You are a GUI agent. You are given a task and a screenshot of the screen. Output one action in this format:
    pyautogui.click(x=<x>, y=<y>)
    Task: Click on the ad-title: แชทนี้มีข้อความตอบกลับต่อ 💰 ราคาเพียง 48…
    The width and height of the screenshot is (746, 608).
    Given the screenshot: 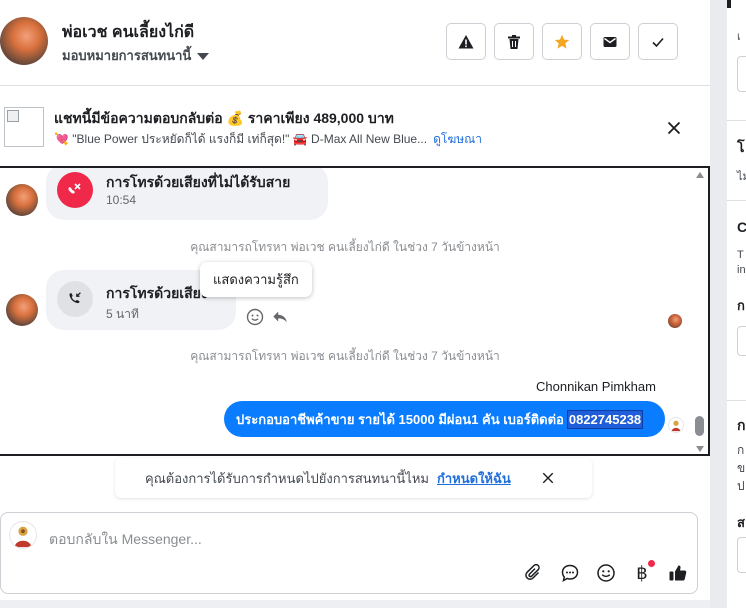 What is the action you would take?
    pyautogui.click(x=224, y=118)
    